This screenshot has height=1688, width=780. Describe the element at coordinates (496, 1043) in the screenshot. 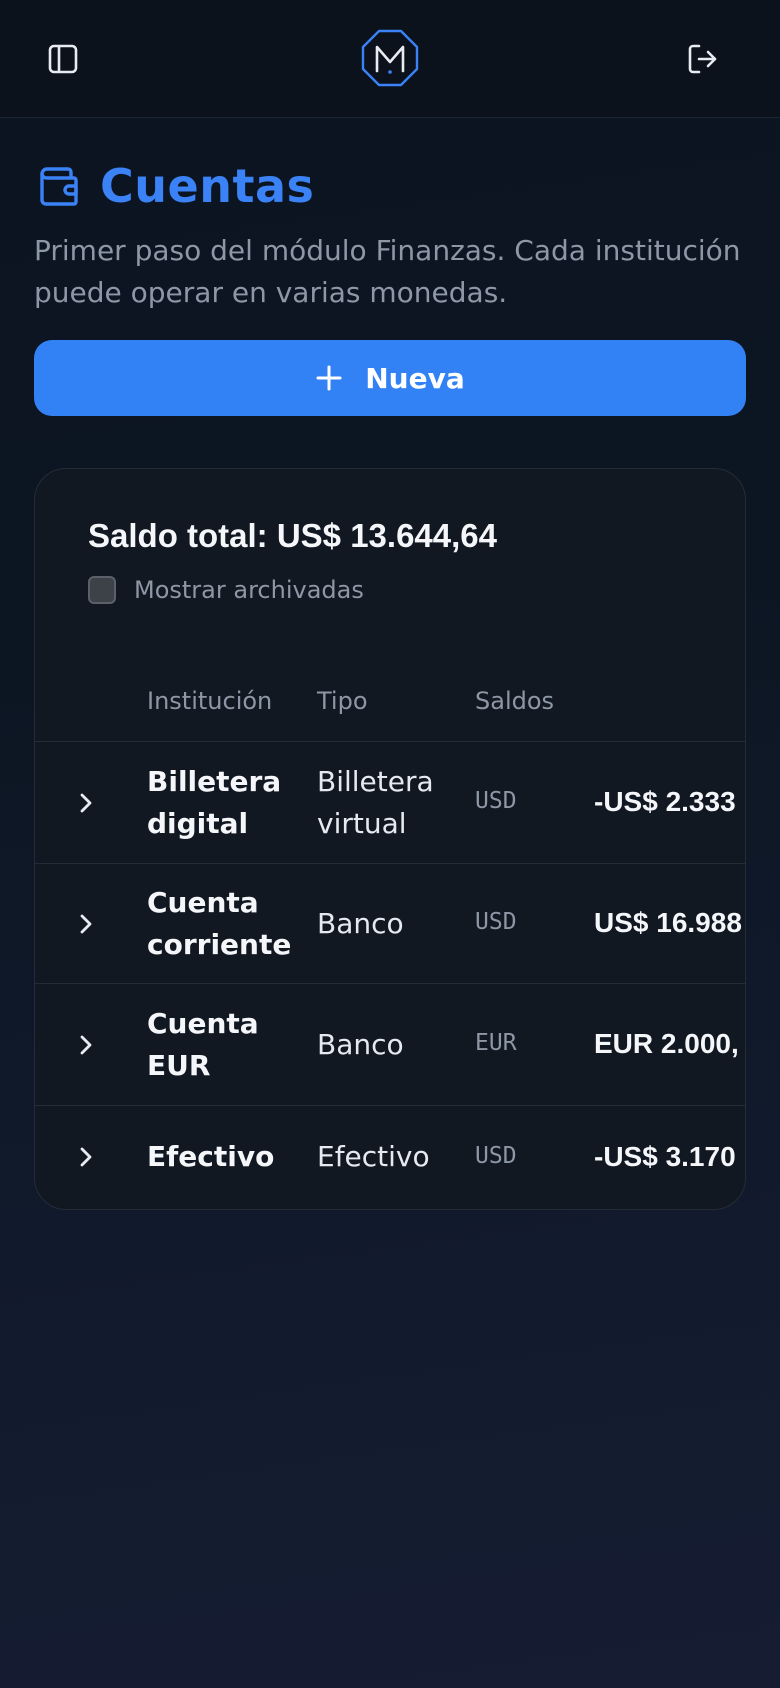

I see `cell-currency: EUR` at that location.